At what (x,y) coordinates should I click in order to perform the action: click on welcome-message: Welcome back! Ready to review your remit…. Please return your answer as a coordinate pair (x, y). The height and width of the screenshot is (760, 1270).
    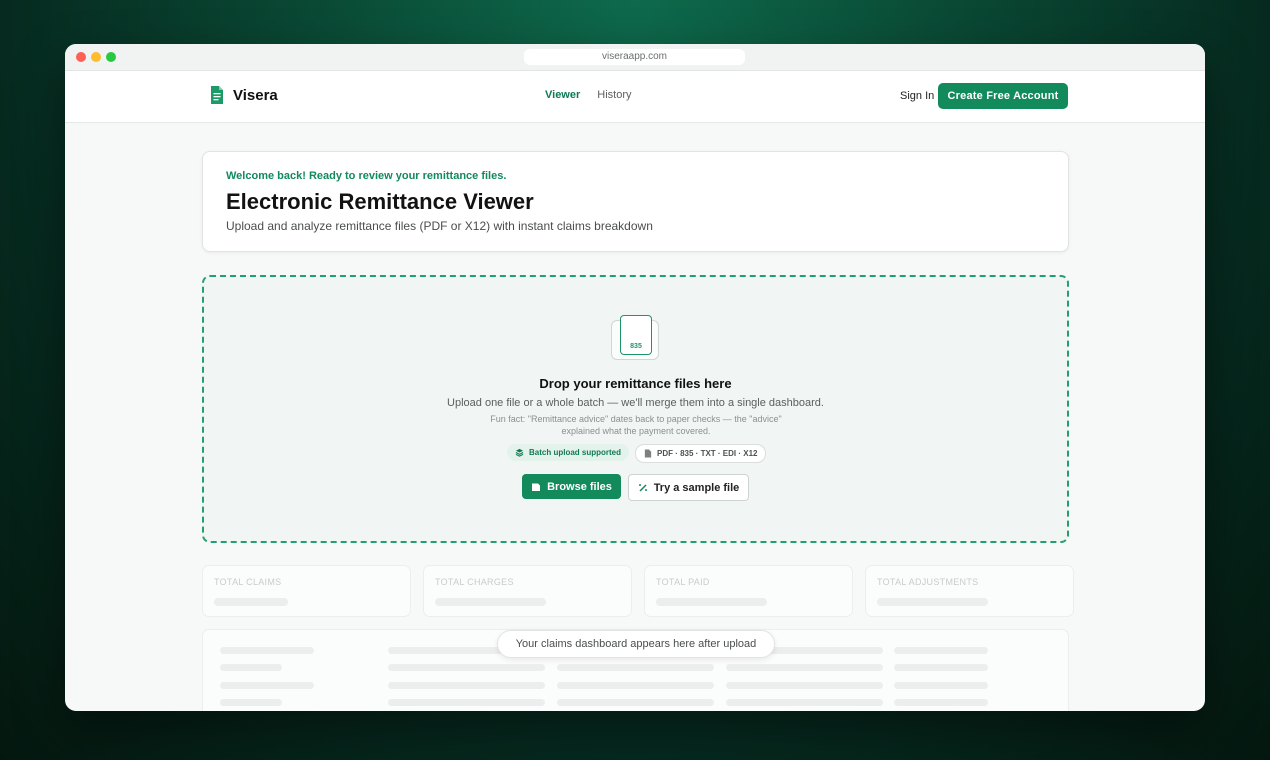
    Looking at the image, I should click on (366, 176).